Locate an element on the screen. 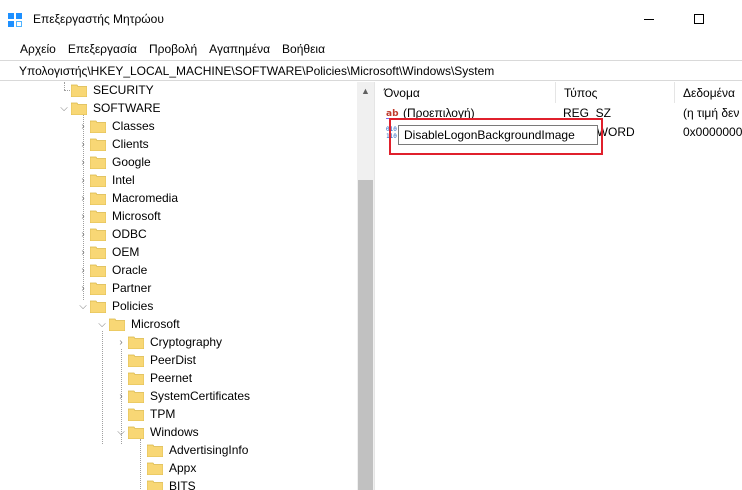  tree-item: › Oracle is located at coordinates (112, 270).